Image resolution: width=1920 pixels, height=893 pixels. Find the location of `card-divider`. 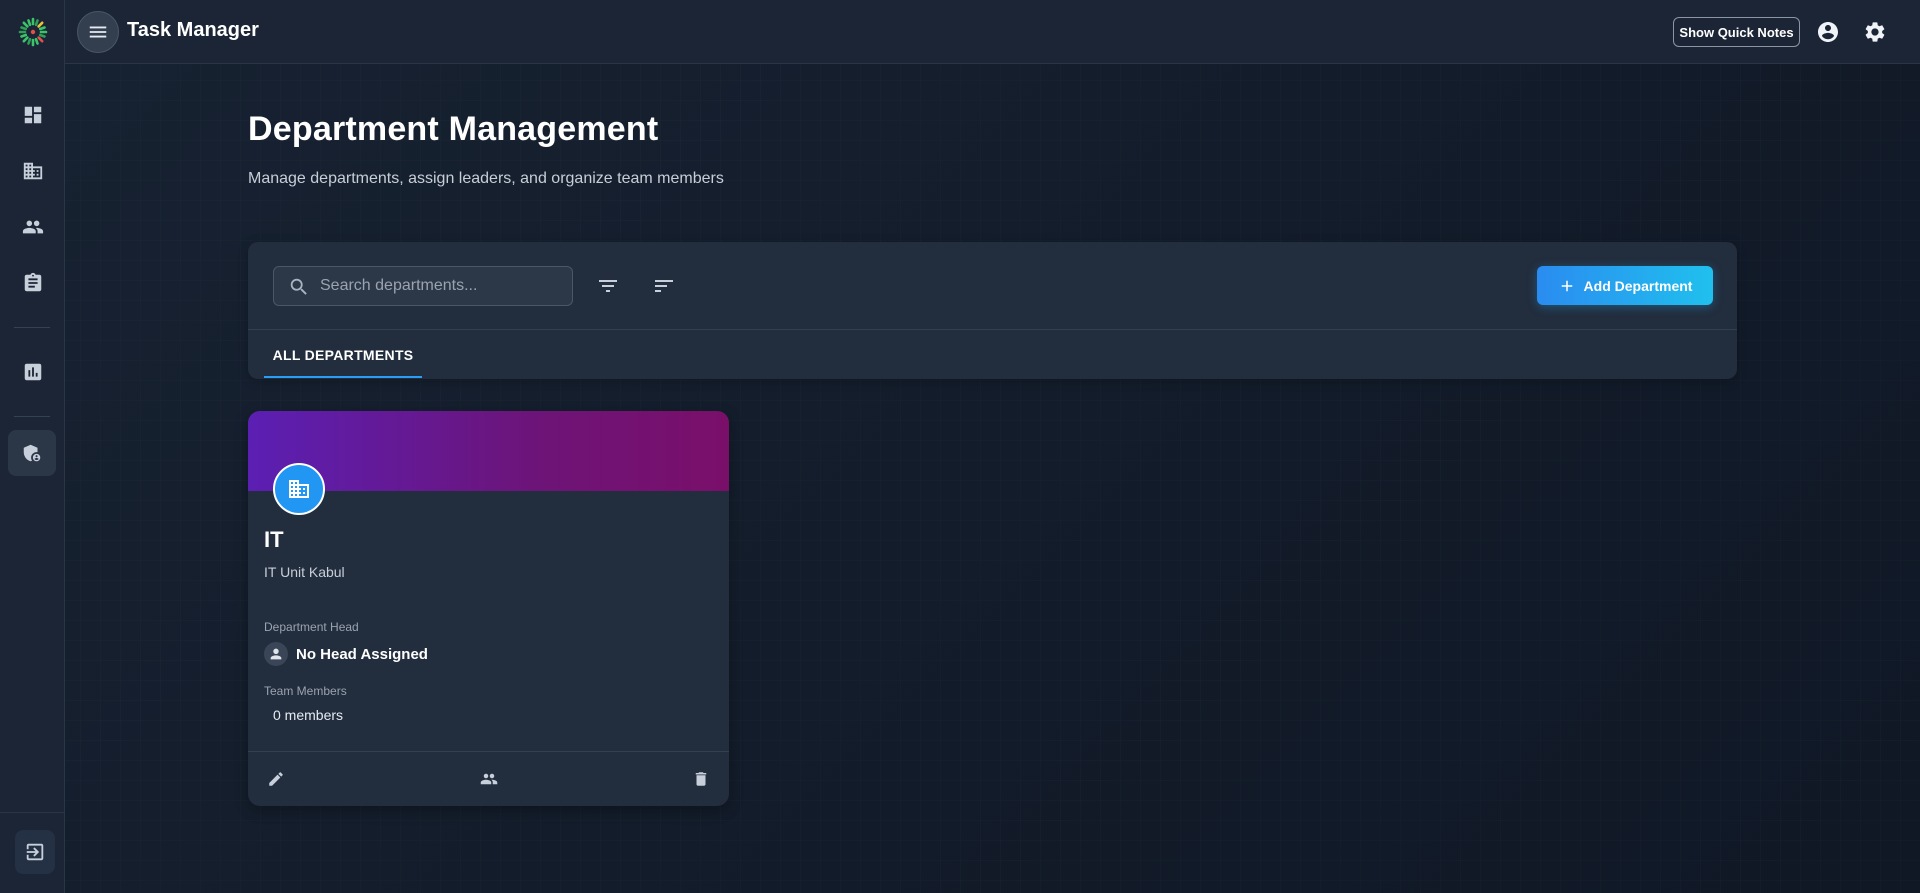

card-divider is located at coordinates (488, 751).